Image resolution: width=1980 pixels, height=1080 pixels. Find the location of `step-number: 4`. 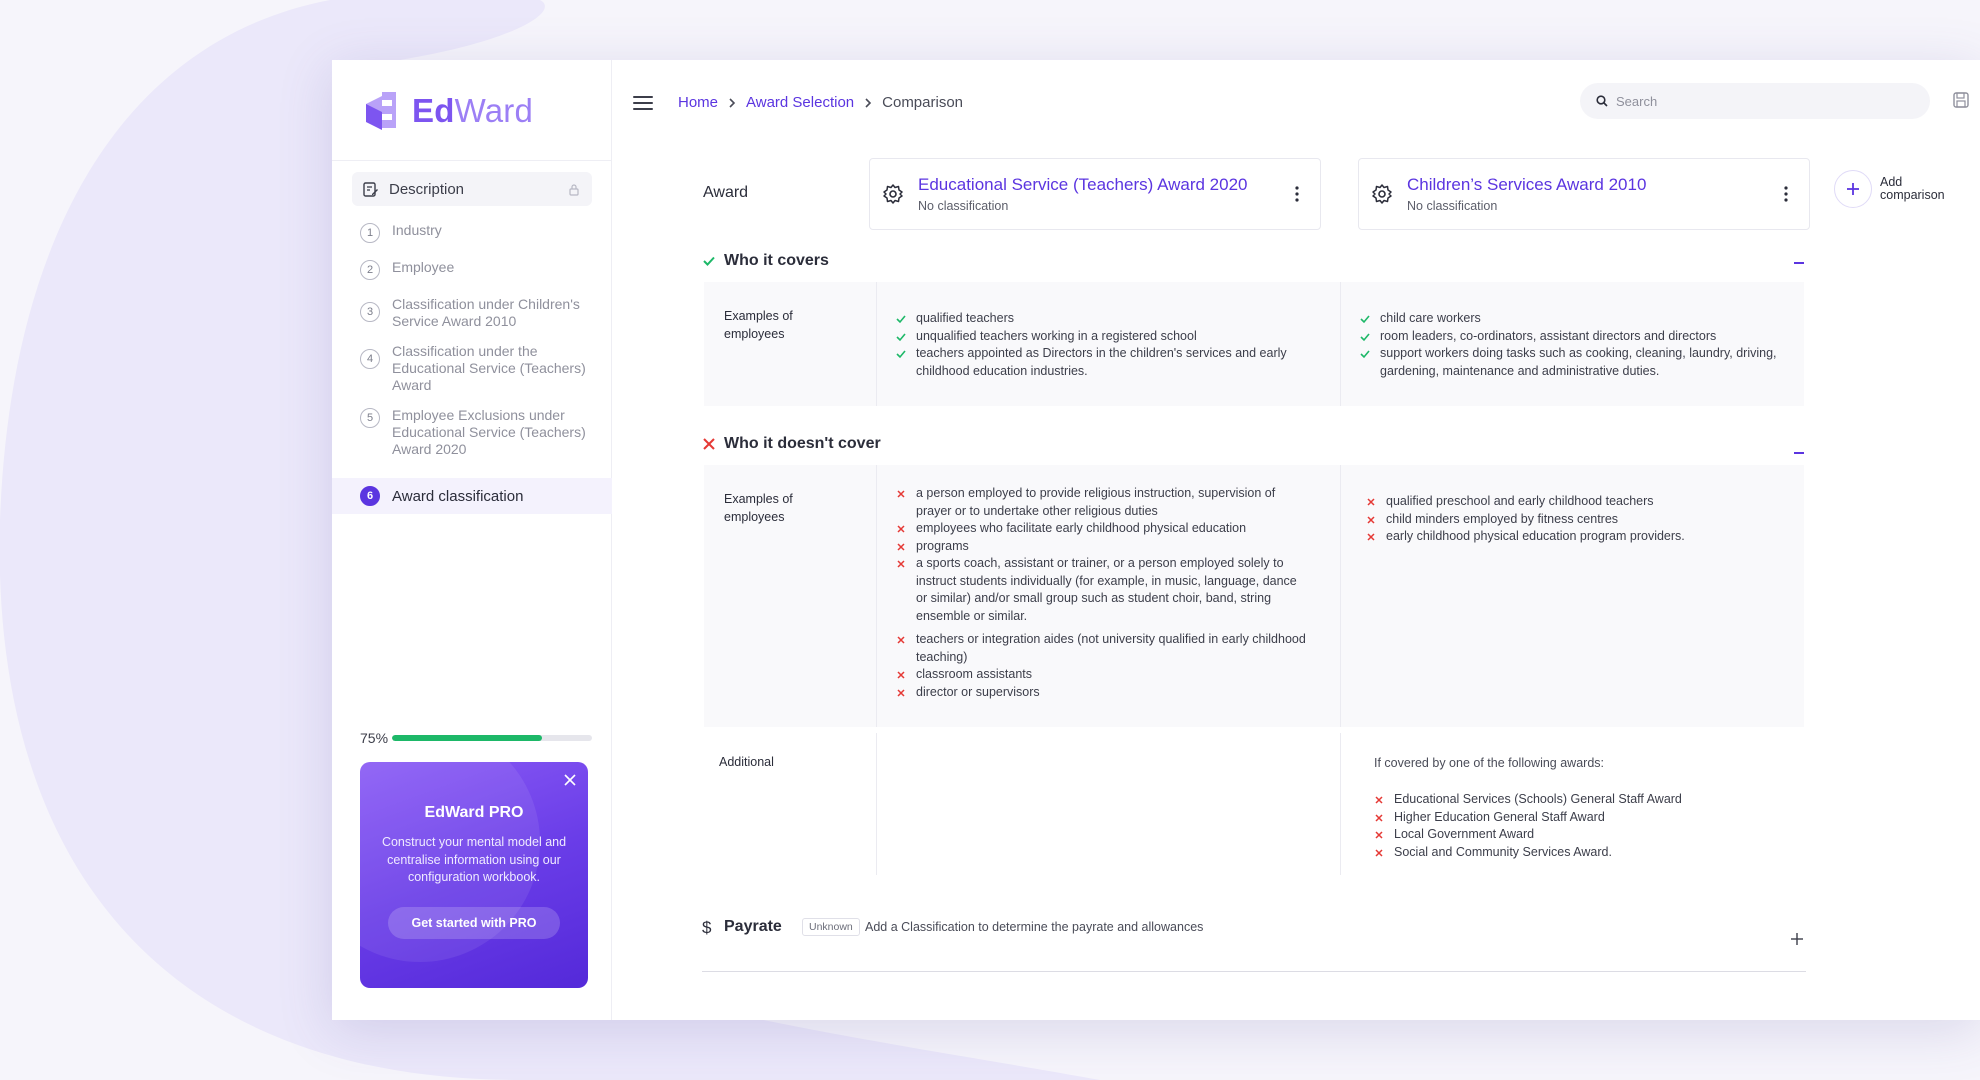

step-number: 4 is located at coordinates (370, 359).